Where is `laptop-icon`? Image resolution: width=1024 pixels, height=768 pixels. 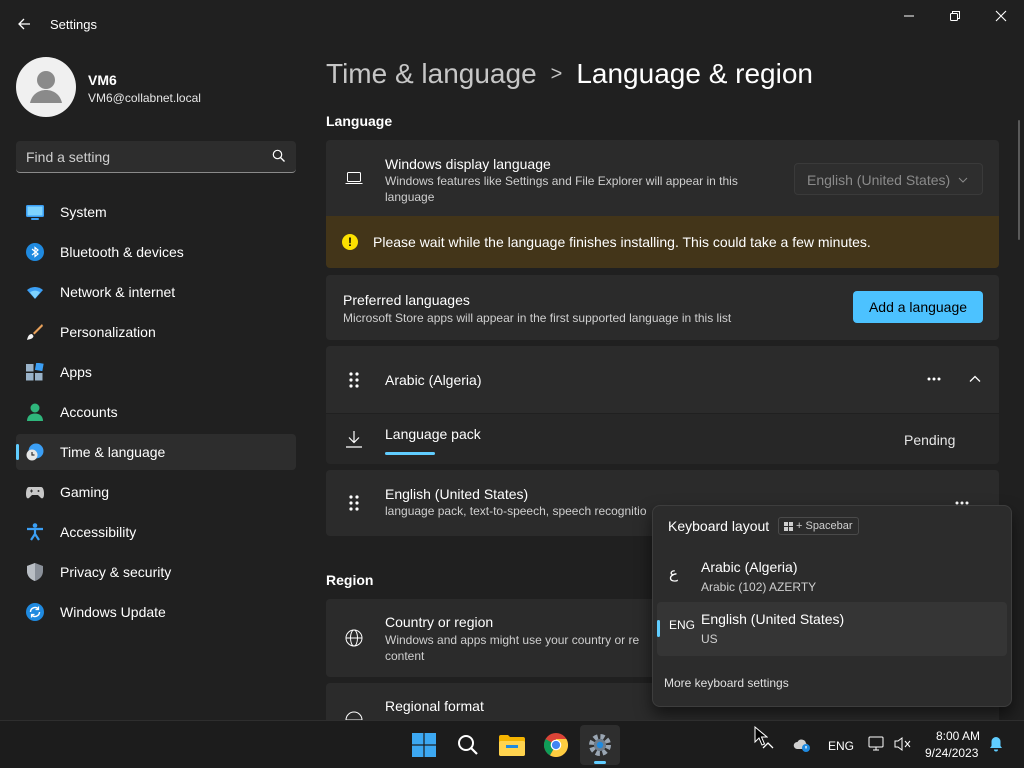
laptop-icon is located at coordinates (354, 178).